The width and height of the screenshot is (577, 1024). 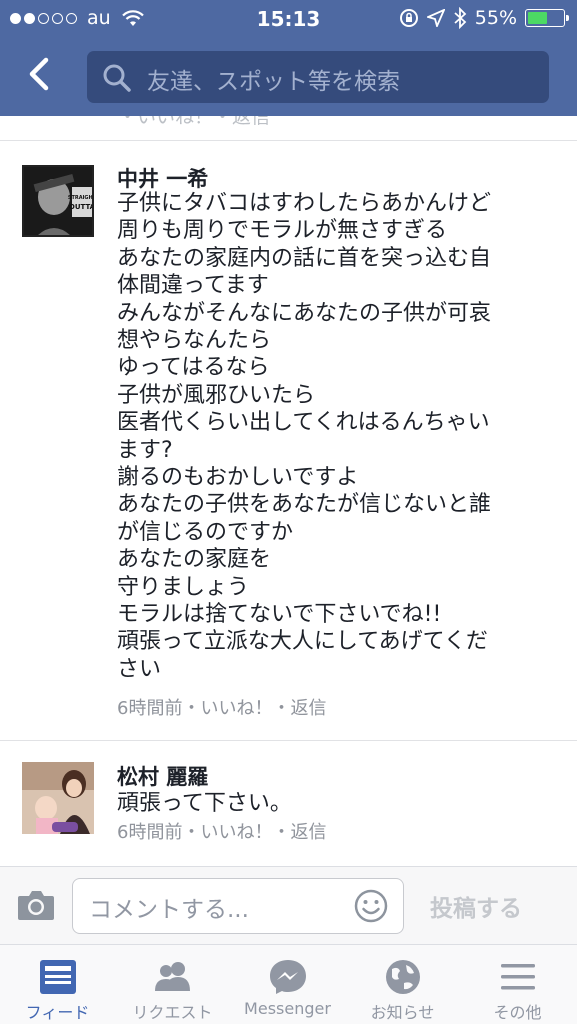 I want to click on comment-line: モラルは捨てないで下さいでね!!, so click(x=279, y=614).